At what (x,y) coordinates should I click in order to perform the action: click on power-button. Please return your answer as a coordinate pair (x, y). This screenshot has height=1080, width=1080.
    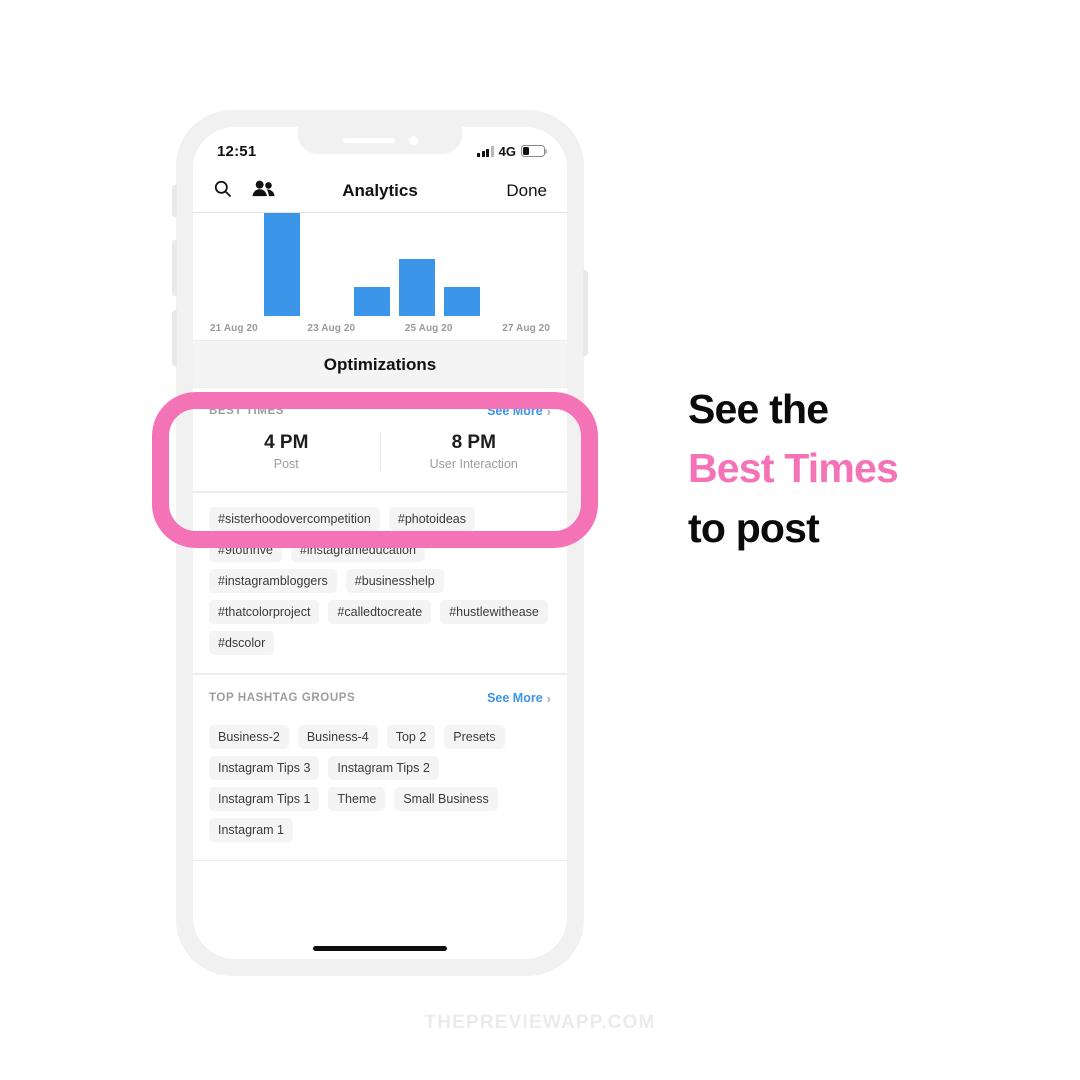
    Looking at the image, I should click on (585, 313).